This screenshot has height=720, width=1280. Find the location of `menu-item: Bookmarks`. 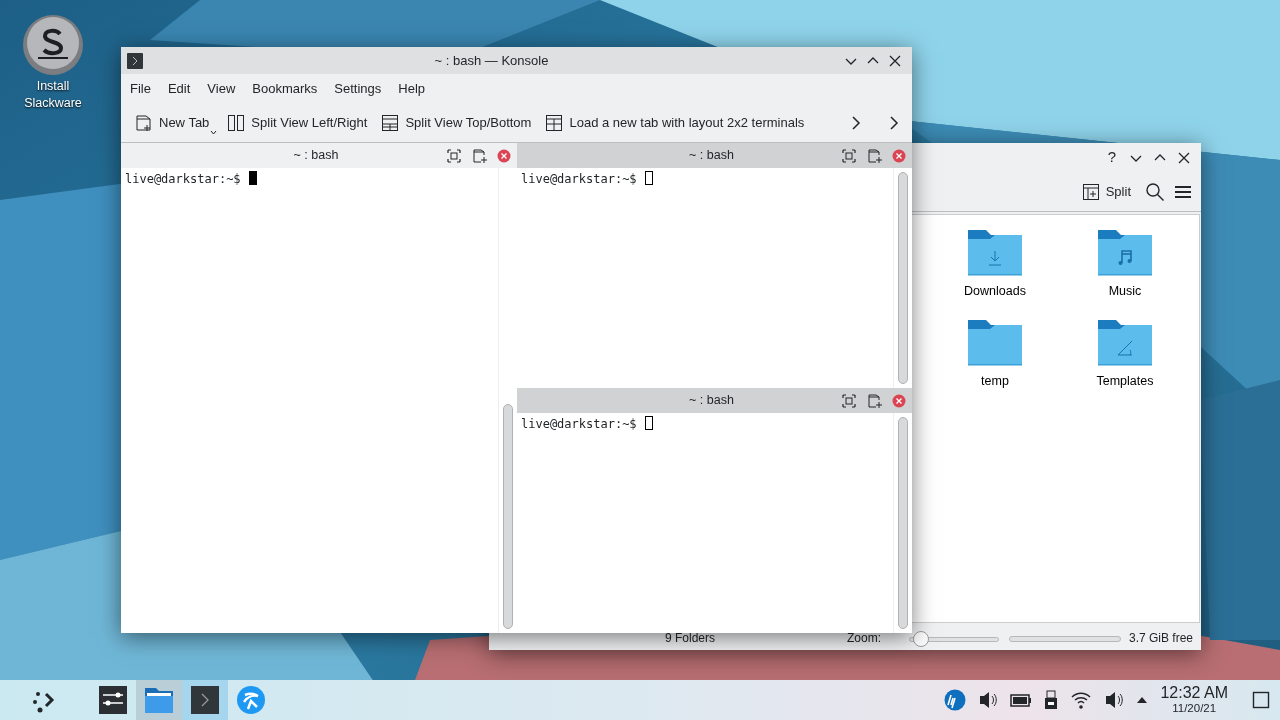

menu-item: Bookmarks is located at coordinates (285, 88).